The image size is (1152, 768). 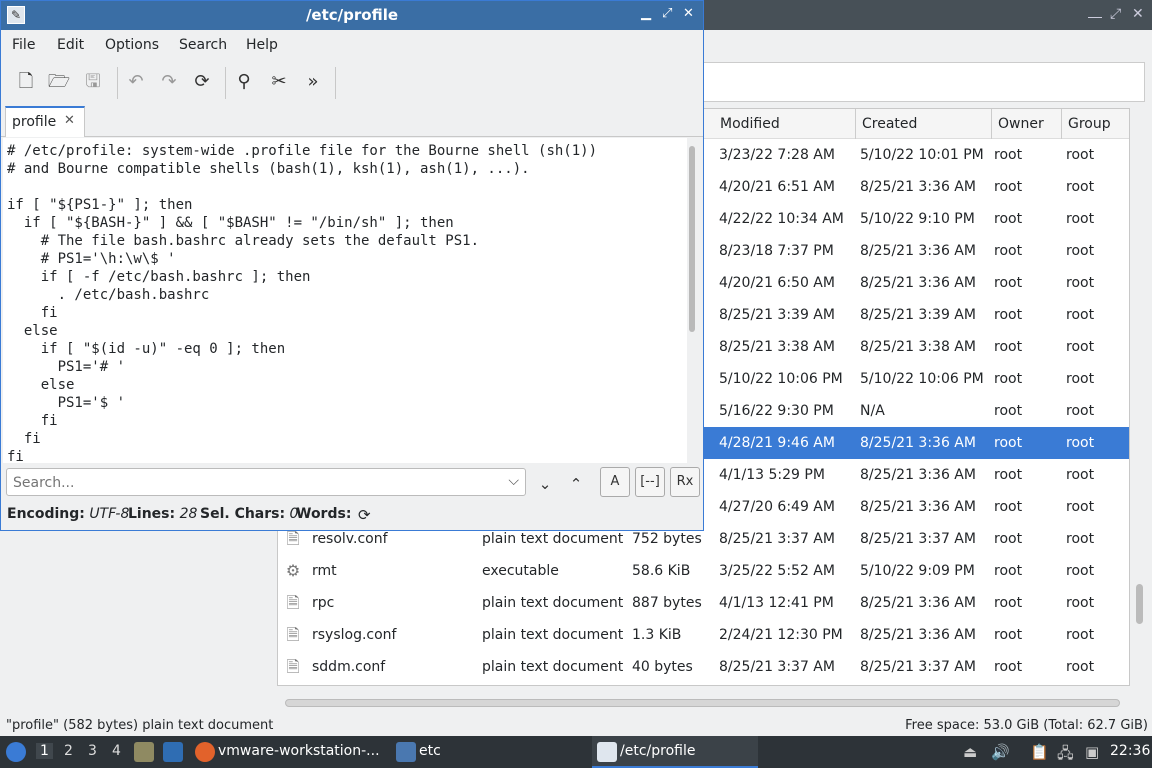 What do you see at coordinates (205, 752) in the screenshot?
I see `firefox-icon` at bounding box center [205, 752].